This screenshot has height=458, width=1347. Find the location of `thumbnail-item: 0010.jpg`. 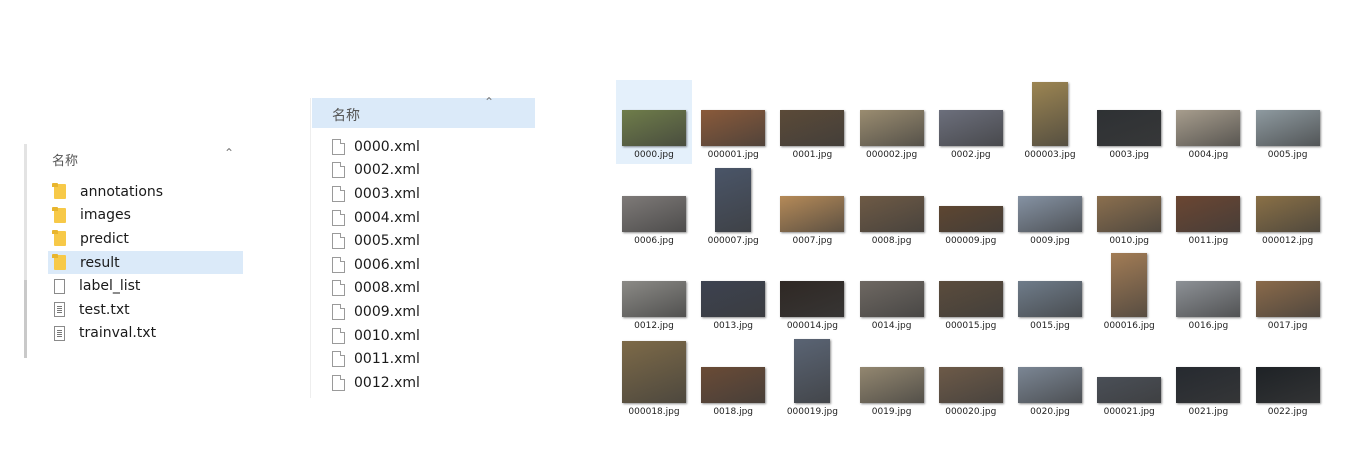

thumbnail-item: 0010.jpg is located at coordinates (1129, 208).